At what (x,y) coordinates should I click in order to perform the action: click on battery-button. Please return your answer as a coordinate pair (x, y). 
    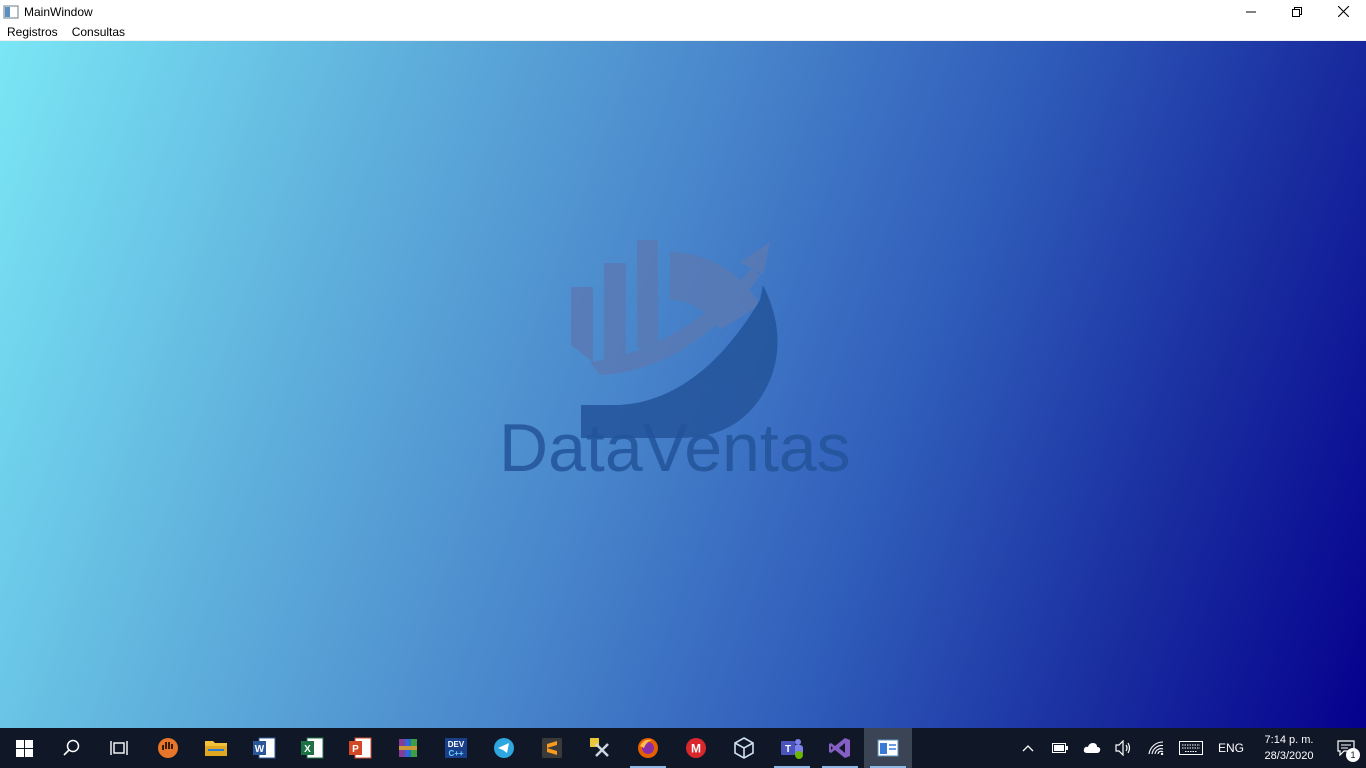
    Looking at the image, I should click on (1060, 748).